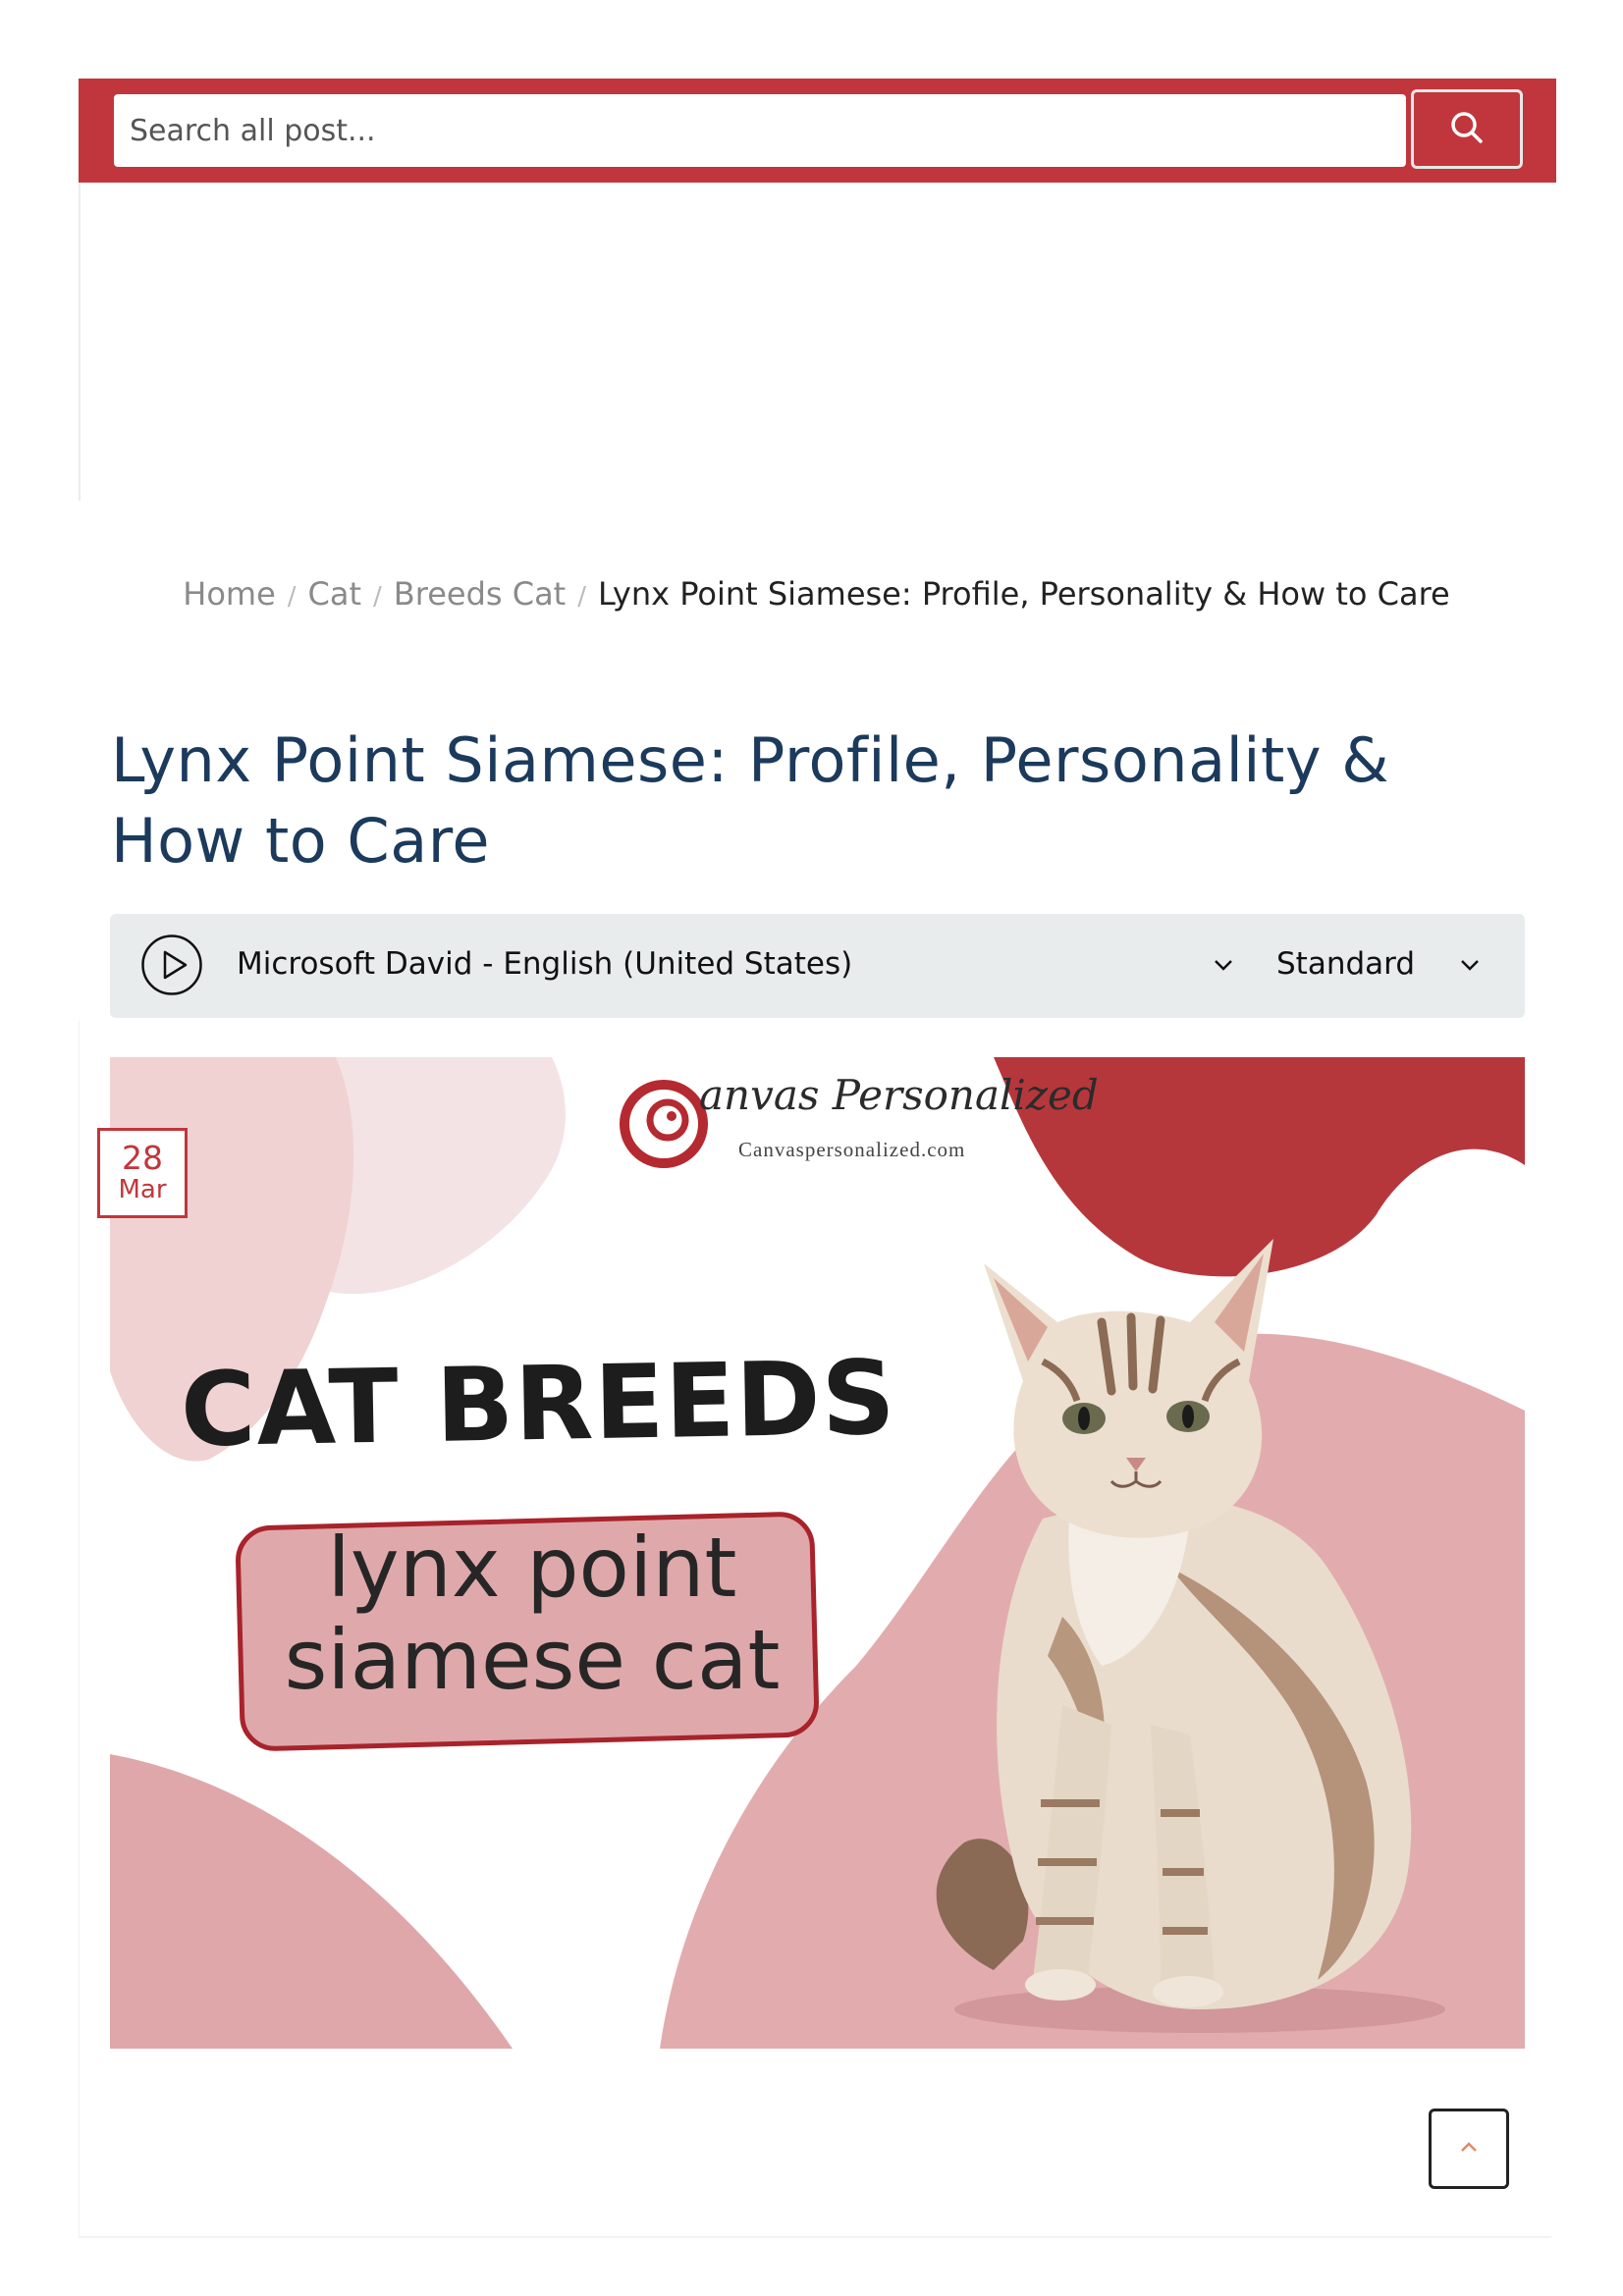  Describe the element at coordinates (229, 594) in the screenshot. I see `breadcrumb-home-link: Home` at that location.